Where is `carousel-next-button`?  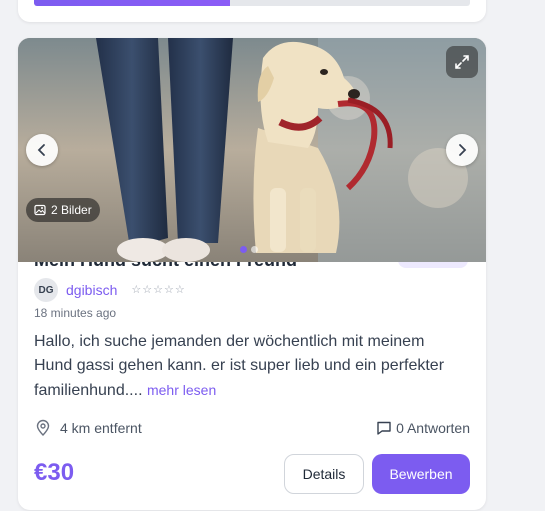 carousel-next-button is located at coordinates (462, 150).